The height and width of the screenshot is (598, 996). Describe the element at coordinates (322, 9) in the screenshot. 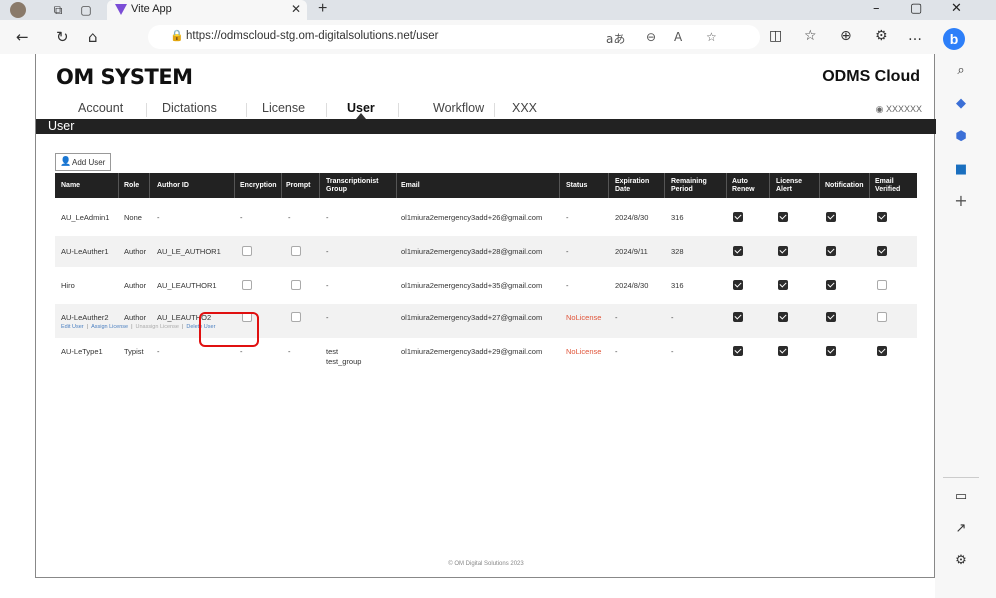

I see `new-tab-button: +` at that location.